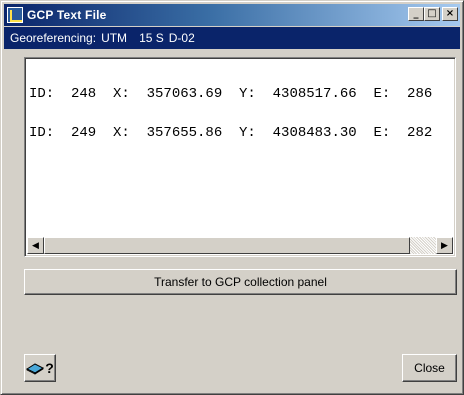  I want to click on help-question-mark: ?, so click(49, 368).